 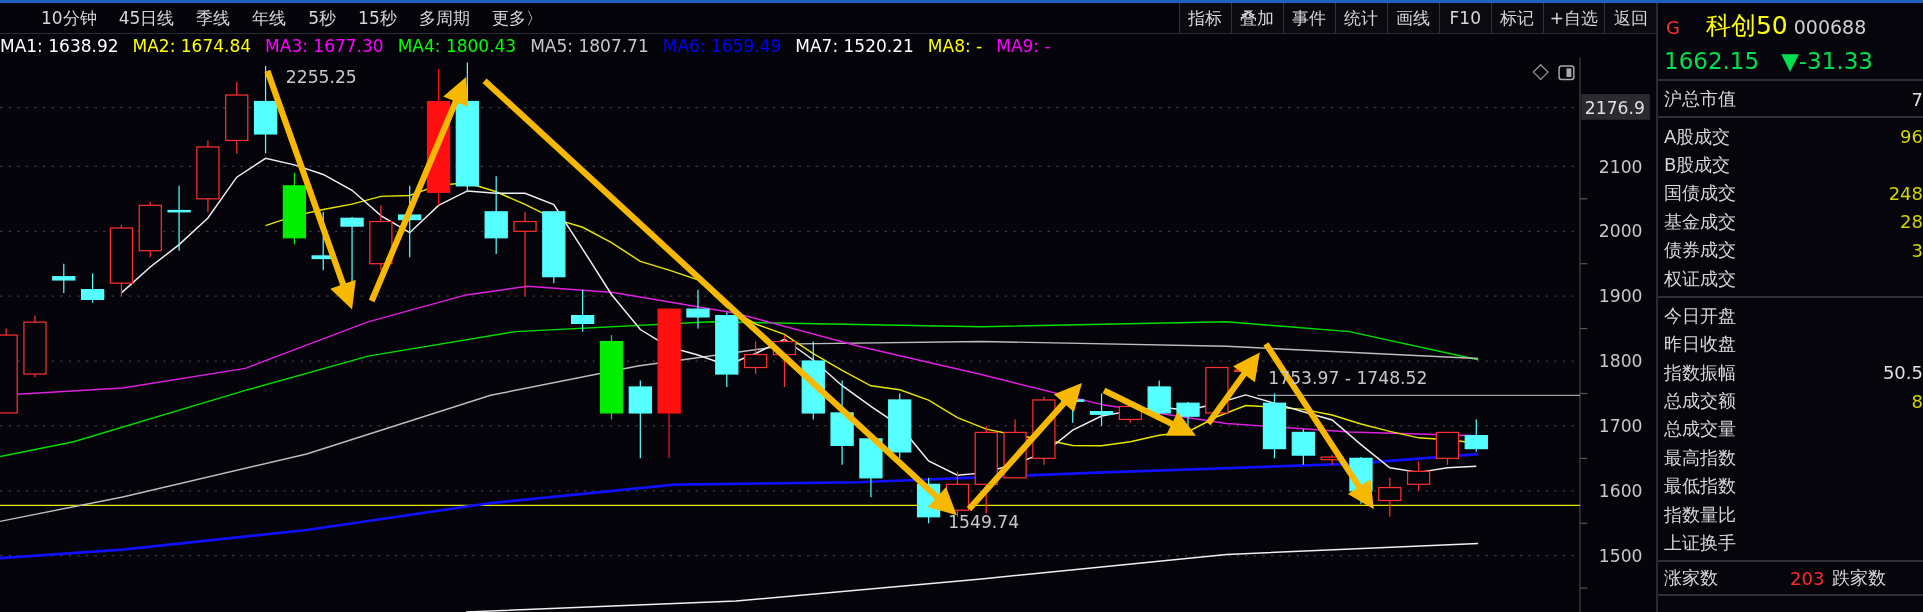 I want to click on stat-value: 7, so click(x=1917, y=99).